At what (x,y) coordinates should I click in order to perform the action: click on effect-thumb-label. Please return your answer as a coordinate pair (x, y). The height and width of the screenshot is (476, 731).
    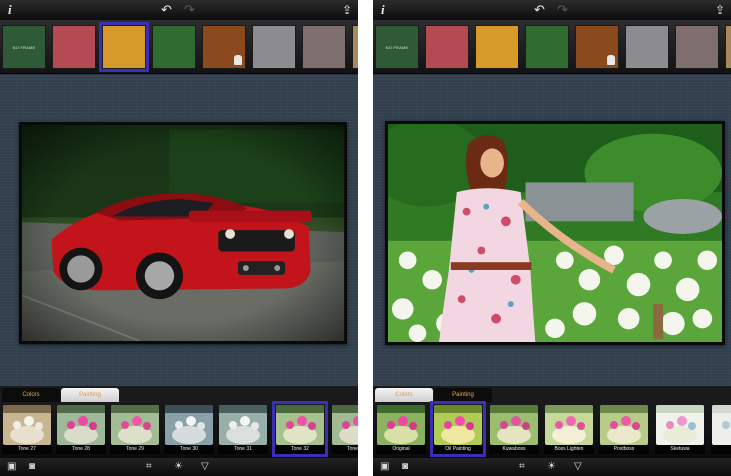
    Looking at the image, I should click on (721, 449).